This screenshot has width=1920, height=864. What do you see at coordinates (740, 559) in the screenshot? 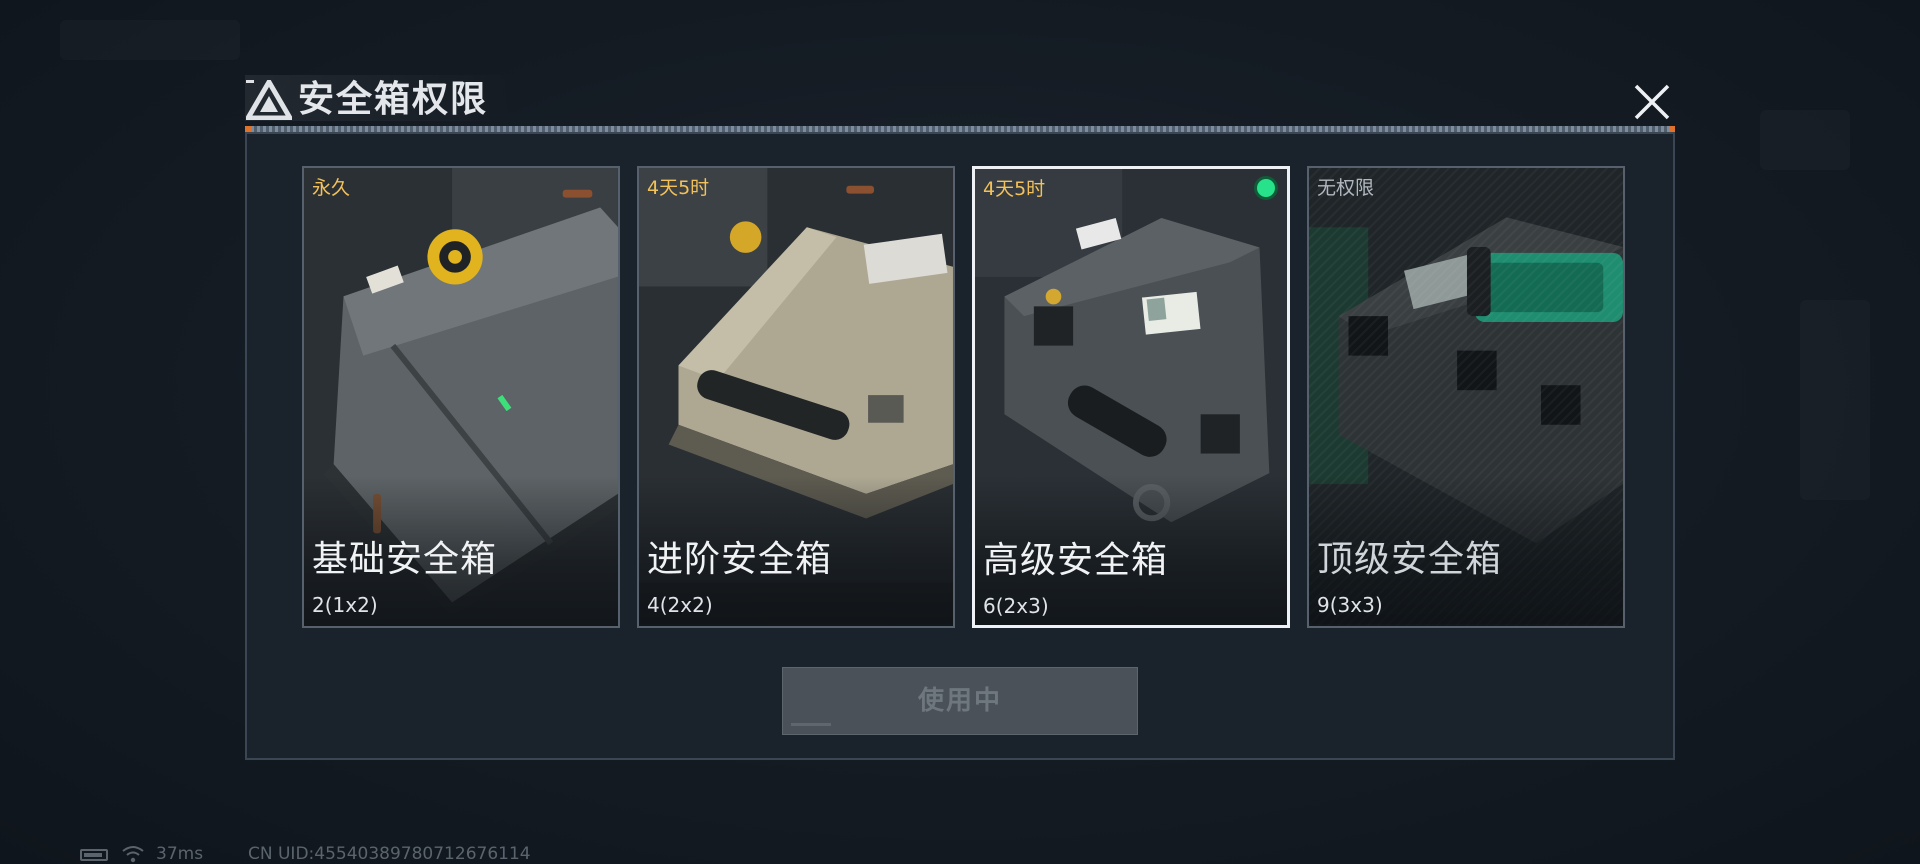
I see `card-title: 进阶安全箱` at bounding box center [740, 559].